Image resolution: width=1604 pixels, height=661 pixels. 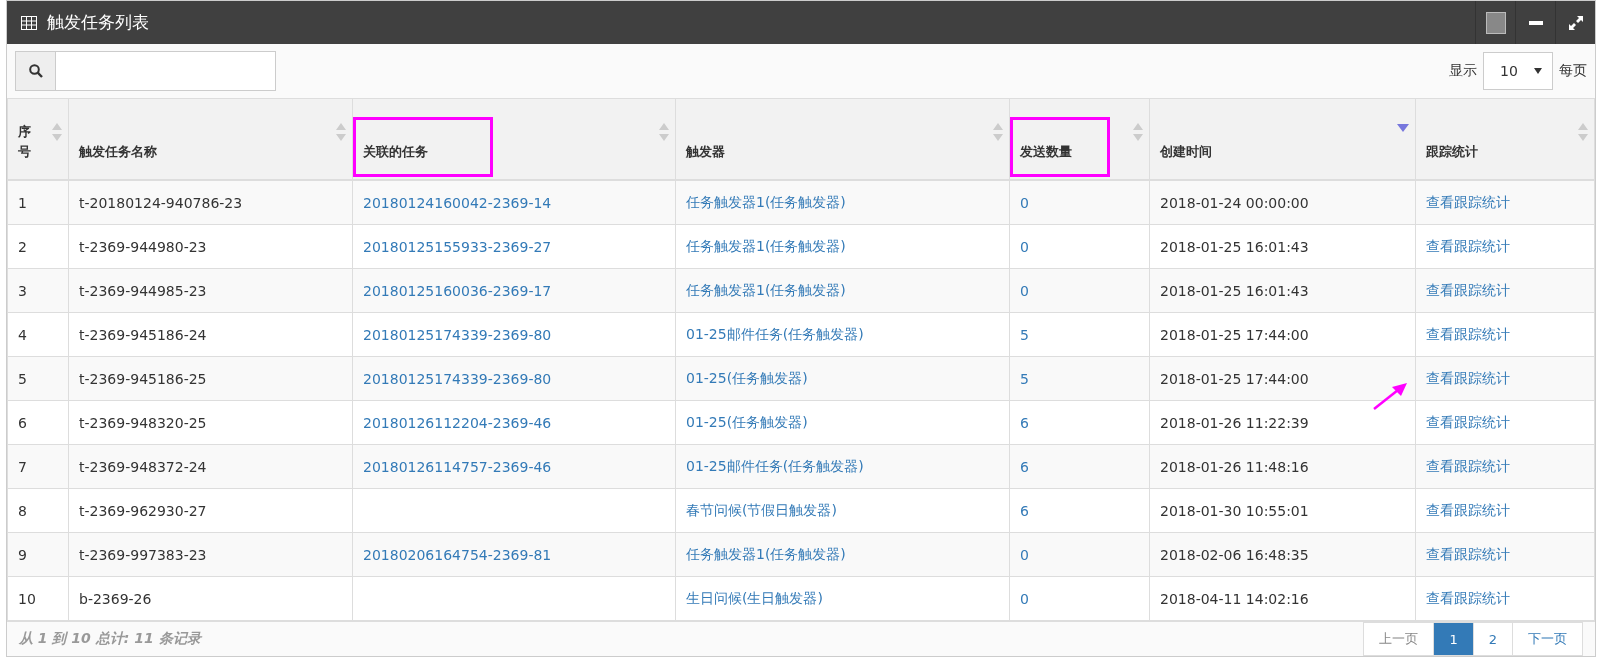 What do you see at coordinates (457, 202) in the screenshot?
I see `table-link: 20180124160042-2369-14` at bounding box center [457, 202].